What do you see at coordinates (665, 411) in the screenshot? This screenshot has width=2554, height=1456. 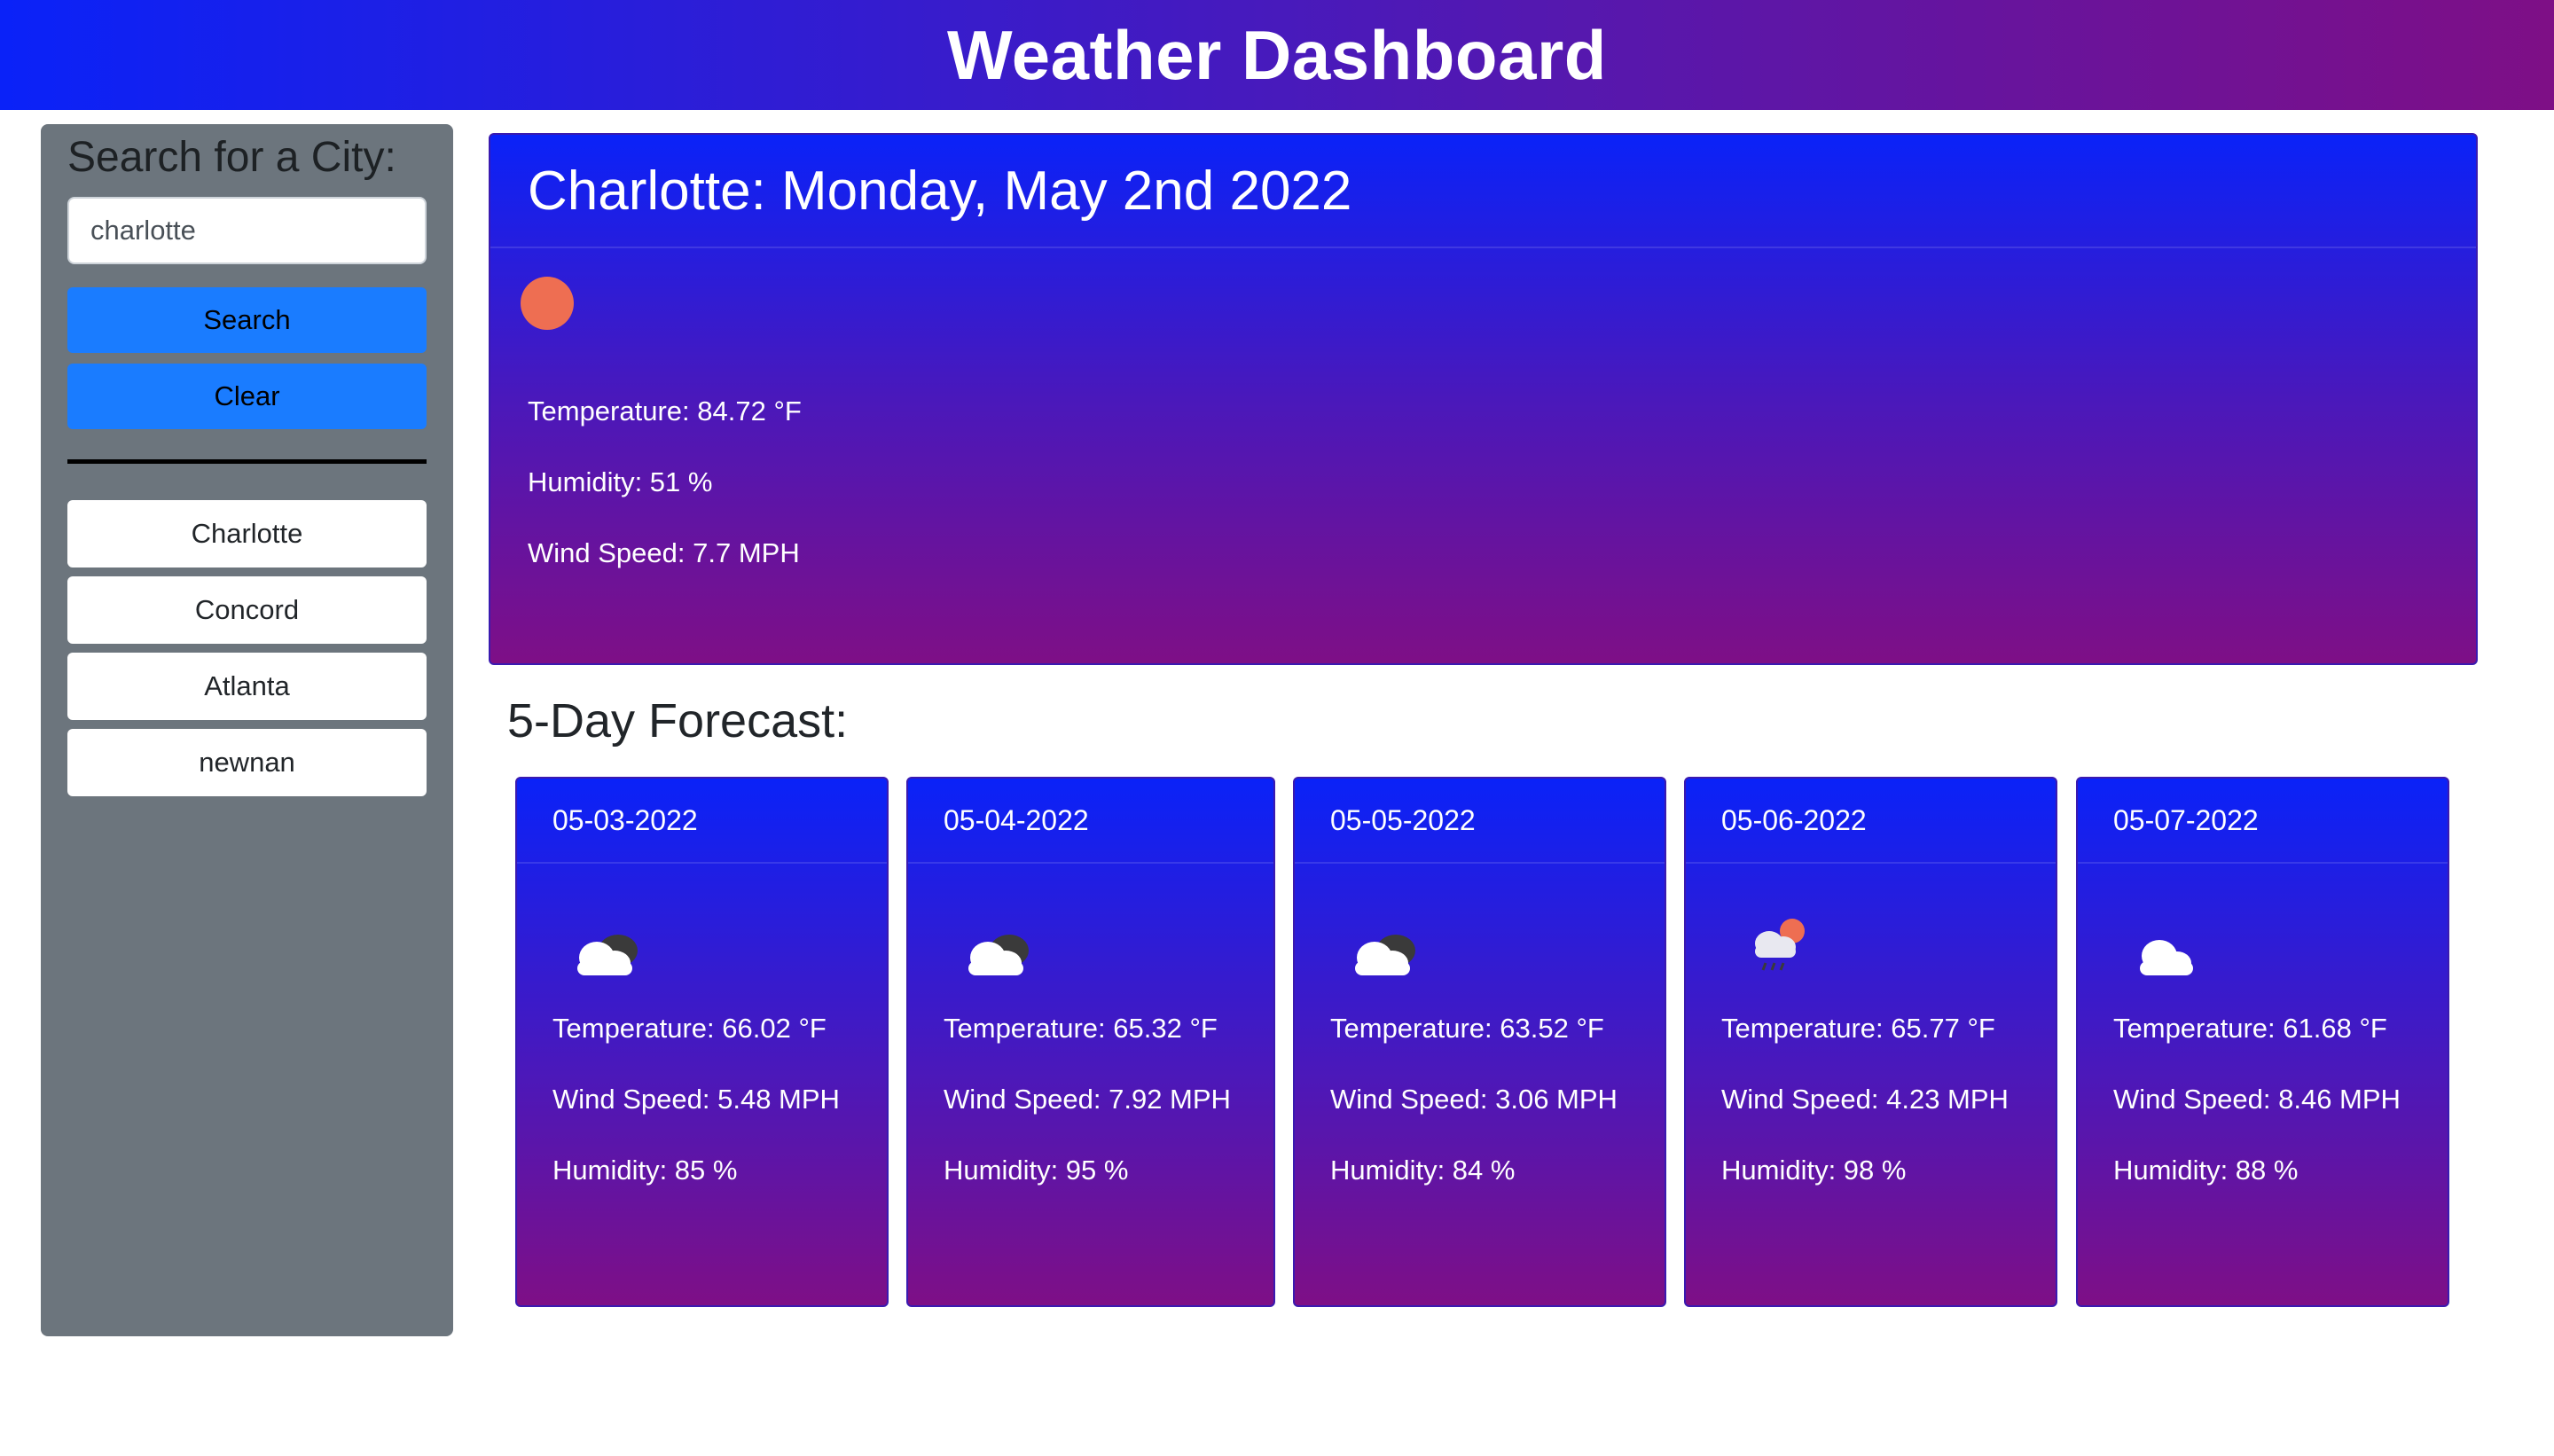 I see `current-temperature: Temperature: 84.72 °F` at bounding box center [665, 411].